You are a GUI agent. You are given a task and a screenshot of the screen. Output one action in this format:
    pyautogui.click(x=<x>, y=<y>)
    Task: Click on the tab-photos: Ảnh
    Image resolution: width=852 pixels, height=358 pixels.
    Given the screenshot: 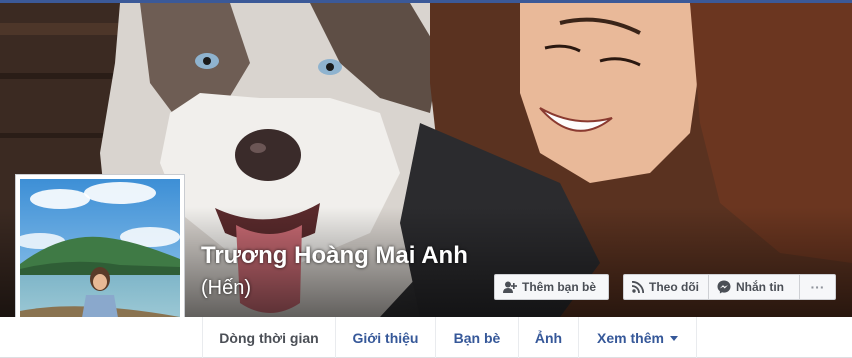 What is the action you would take?
    pyautogui.click(x=549, y=337)
    